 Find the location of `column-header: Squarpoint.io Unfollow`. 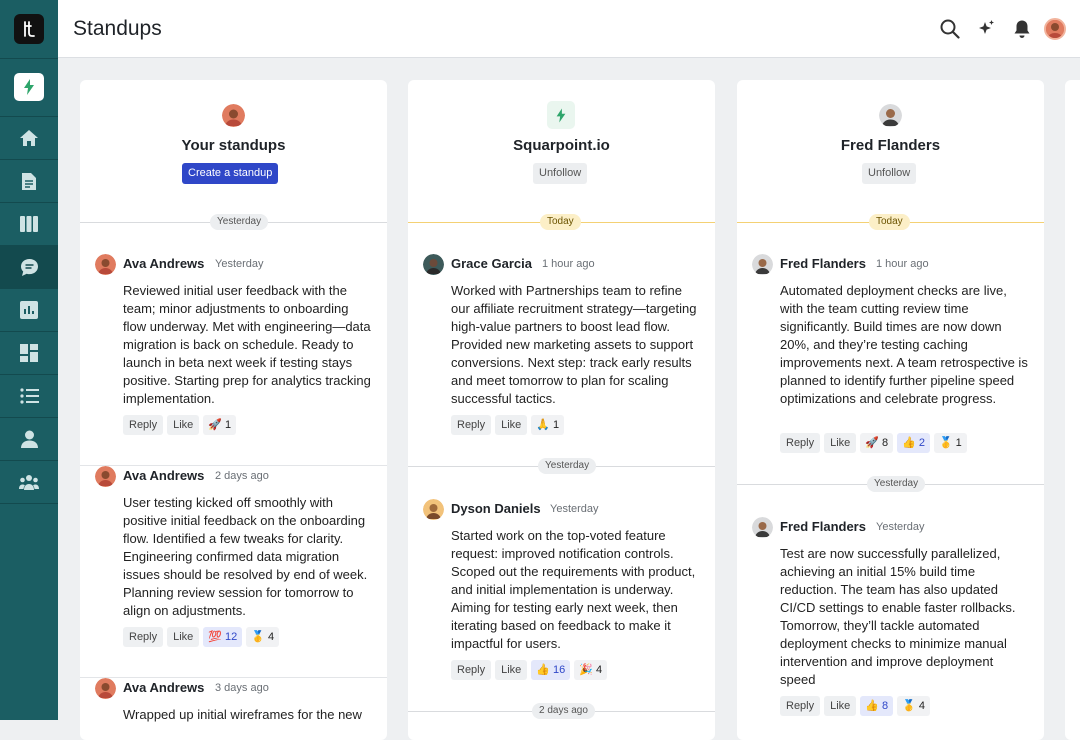

column-header: Squarpoint.io Unfollow is located at coordinates (561, 152).